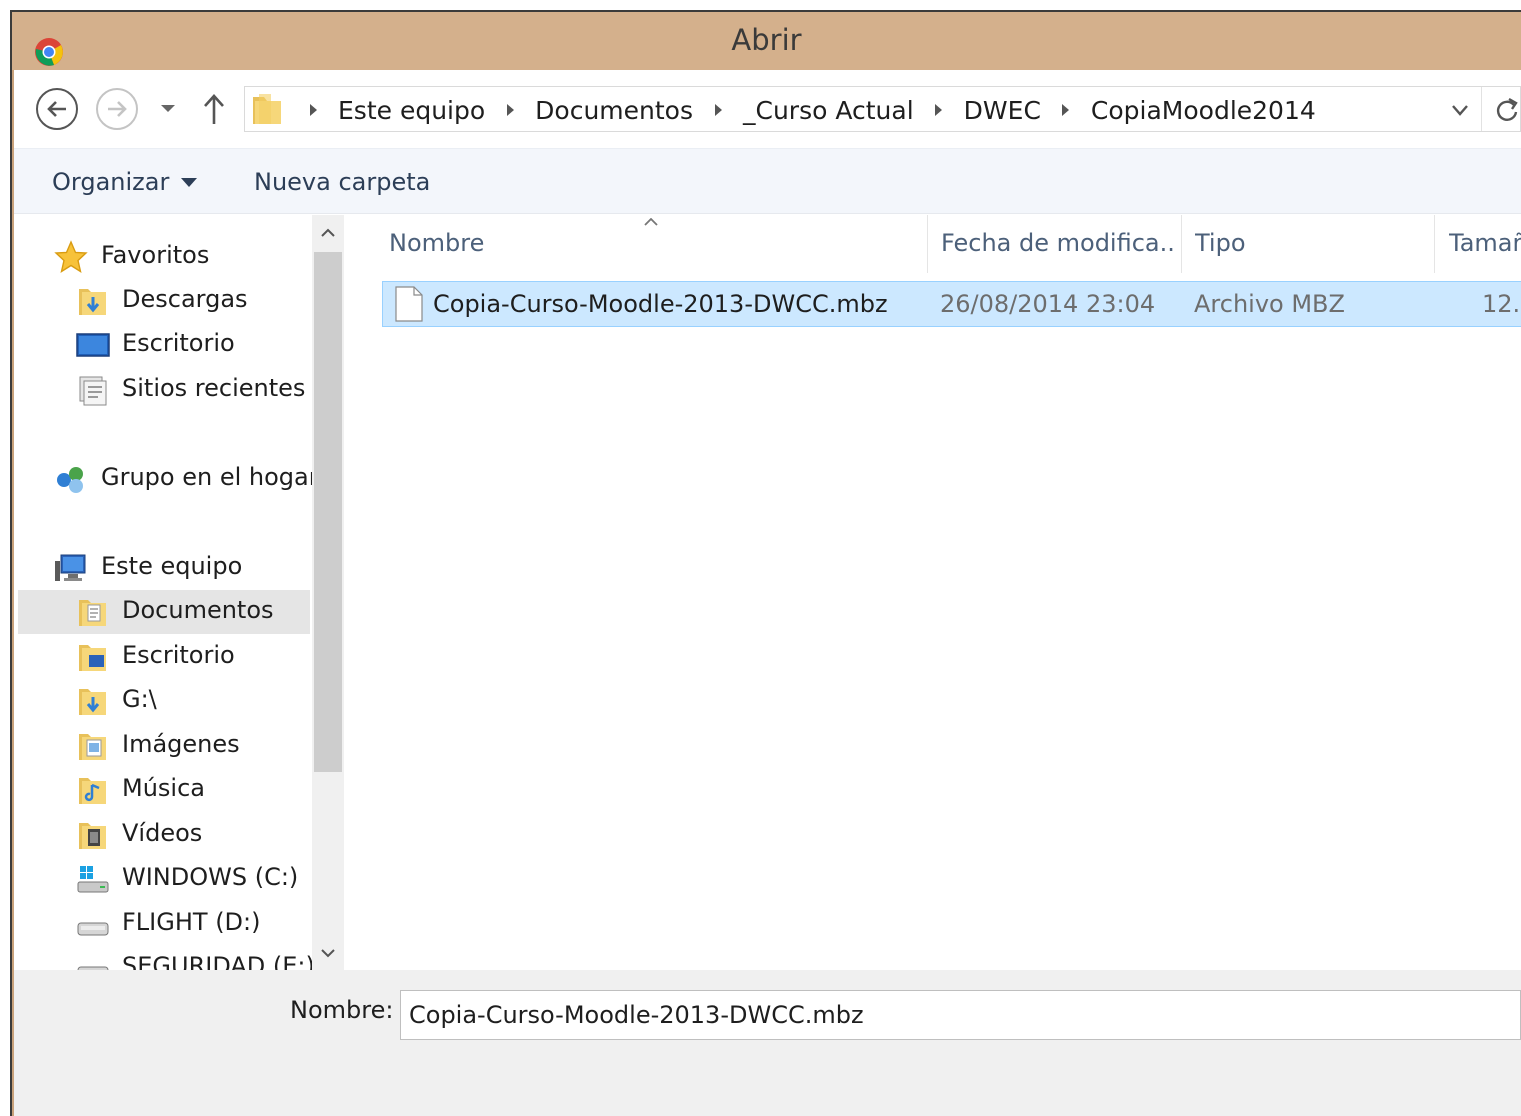 This screenshot has height=1116, width=1521. What do you see at coordinates (1310, 244) in the screenshot?
I see `column-header-type: Tipo` at bounding box center [1310, 244].